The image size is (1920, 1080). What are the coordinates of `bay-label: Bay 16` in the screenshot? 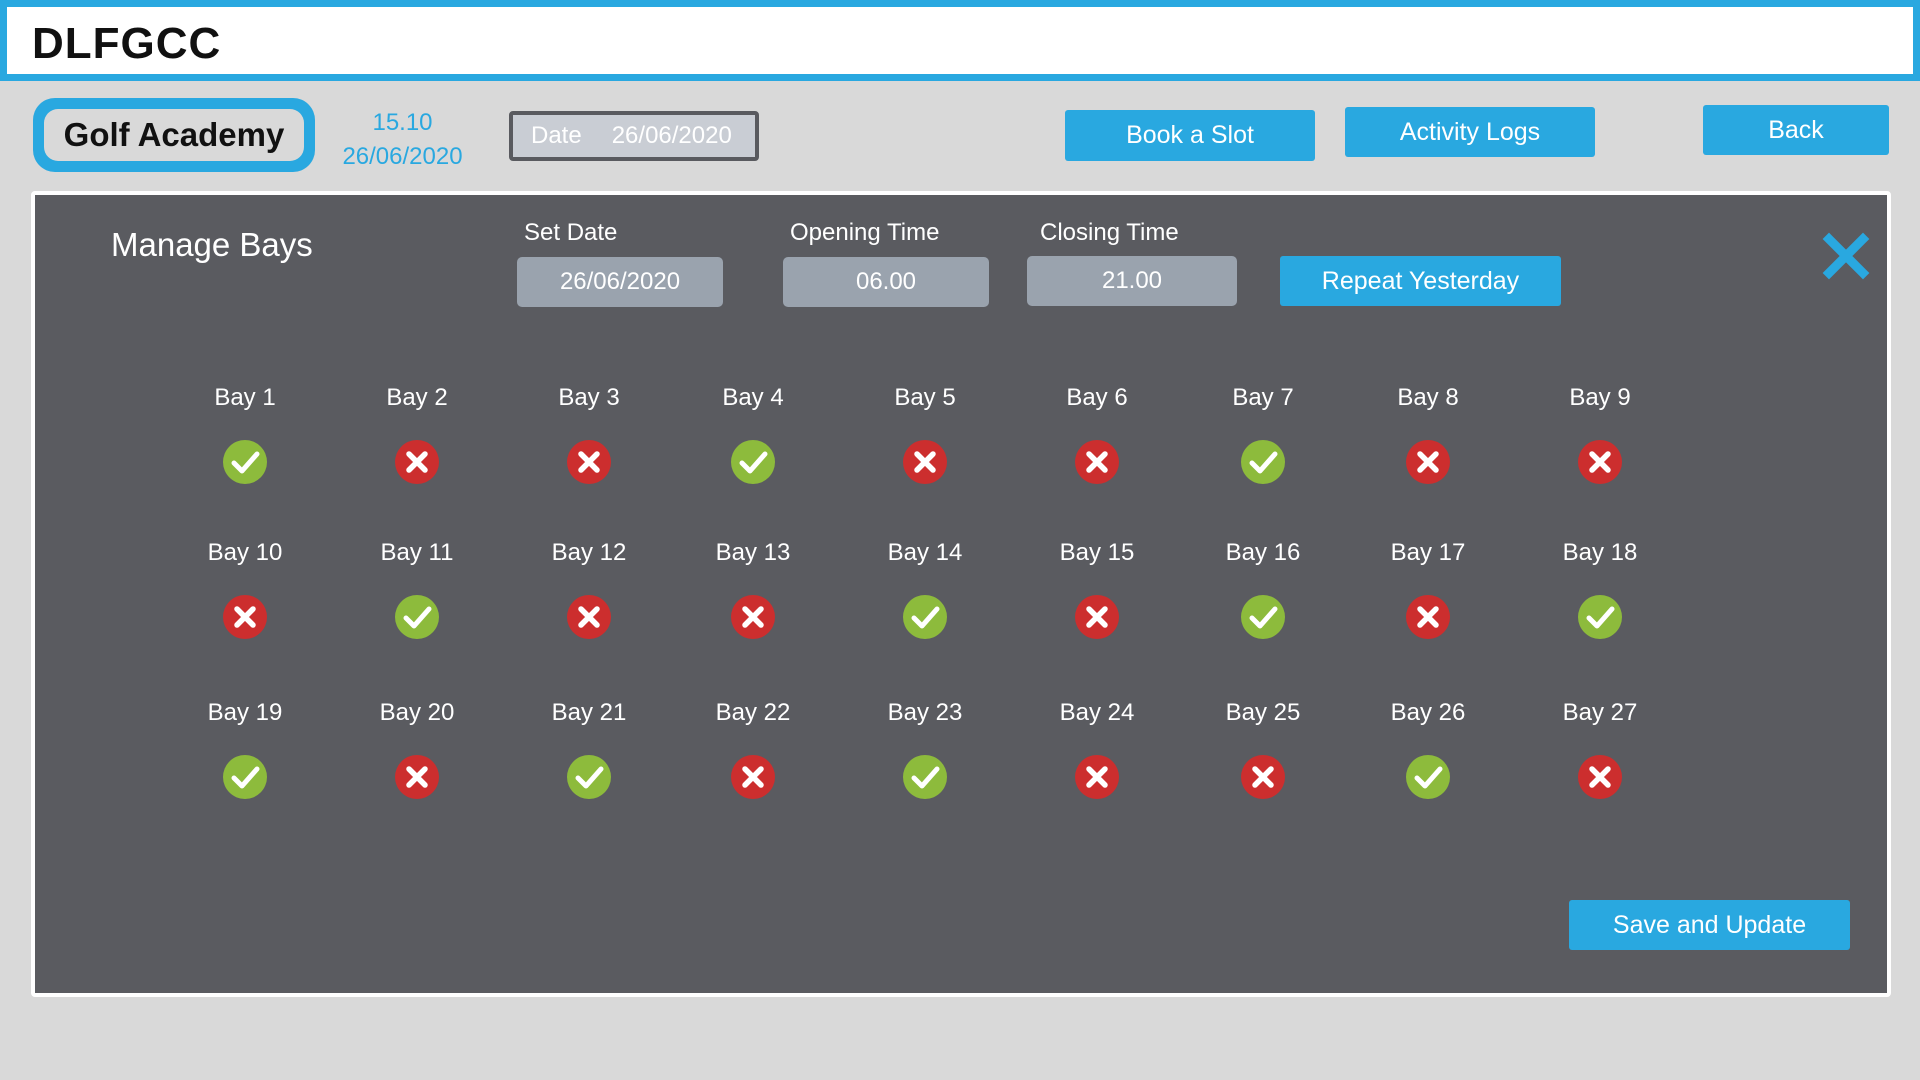 It's located at (1263, 552).